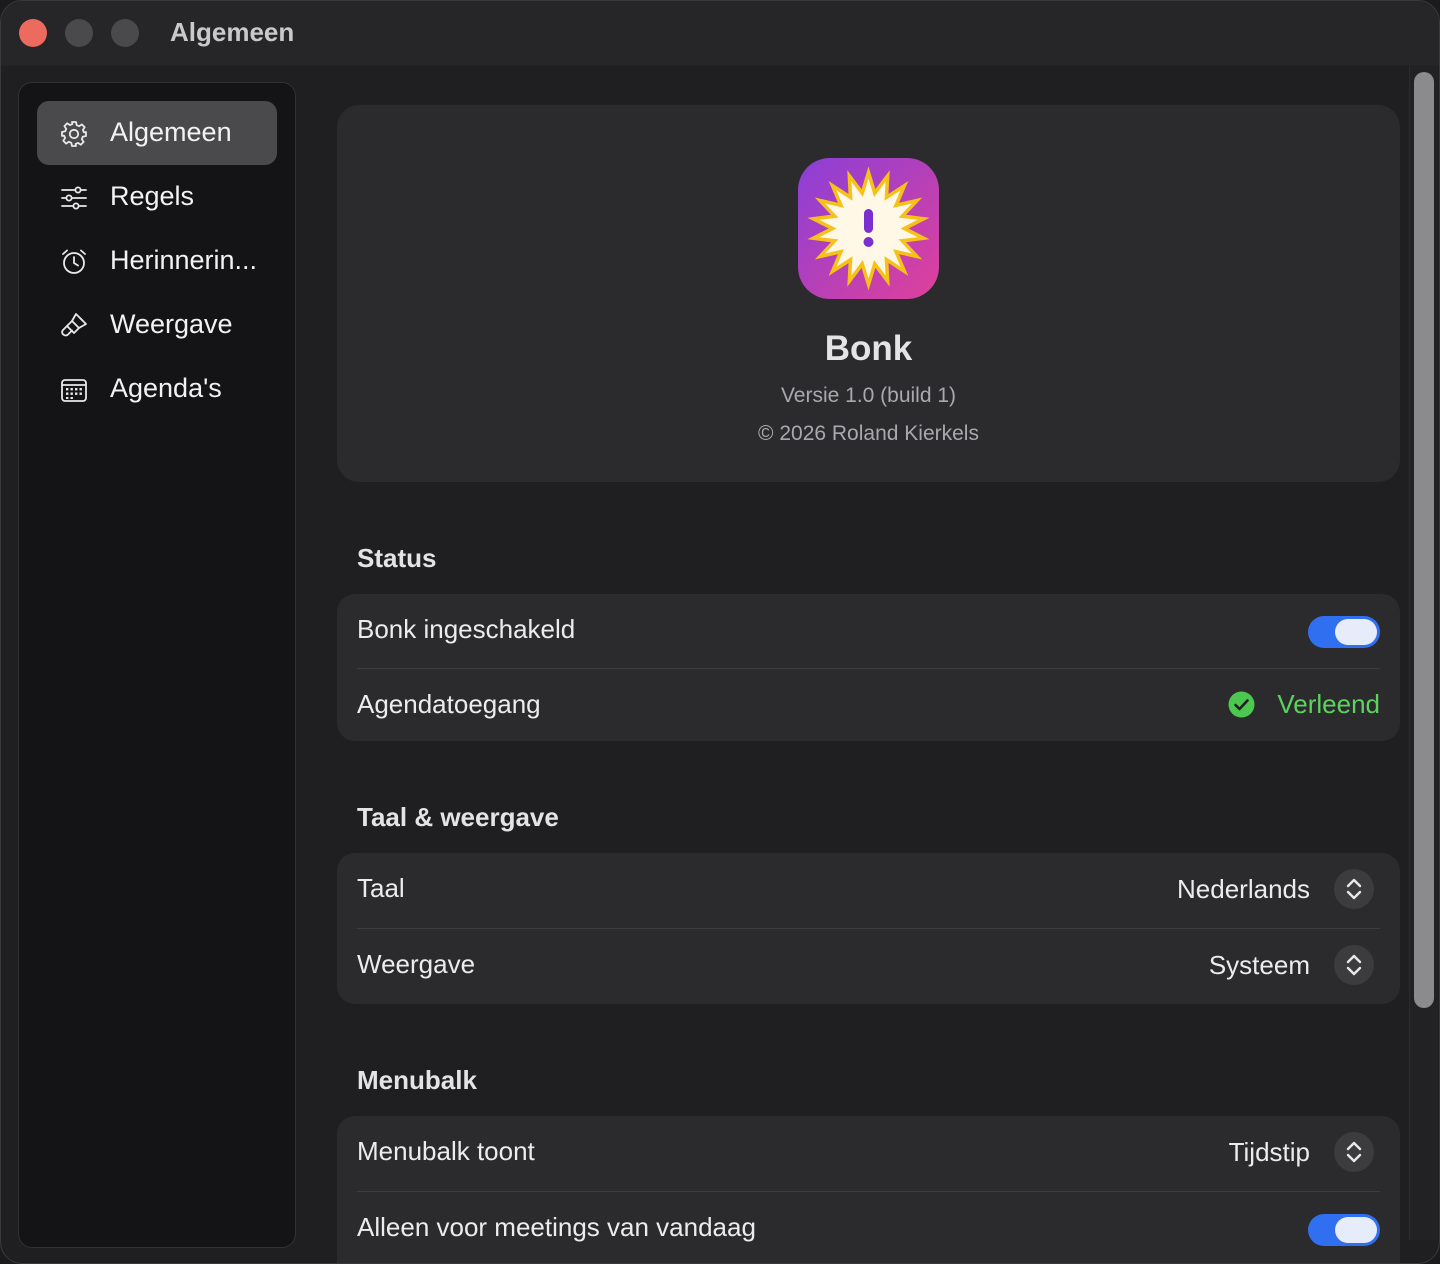 The image size is (1440, 1264). I want to click on menubar-shows-row: Menubalk toont Tijdstip, so click(868, 1154).